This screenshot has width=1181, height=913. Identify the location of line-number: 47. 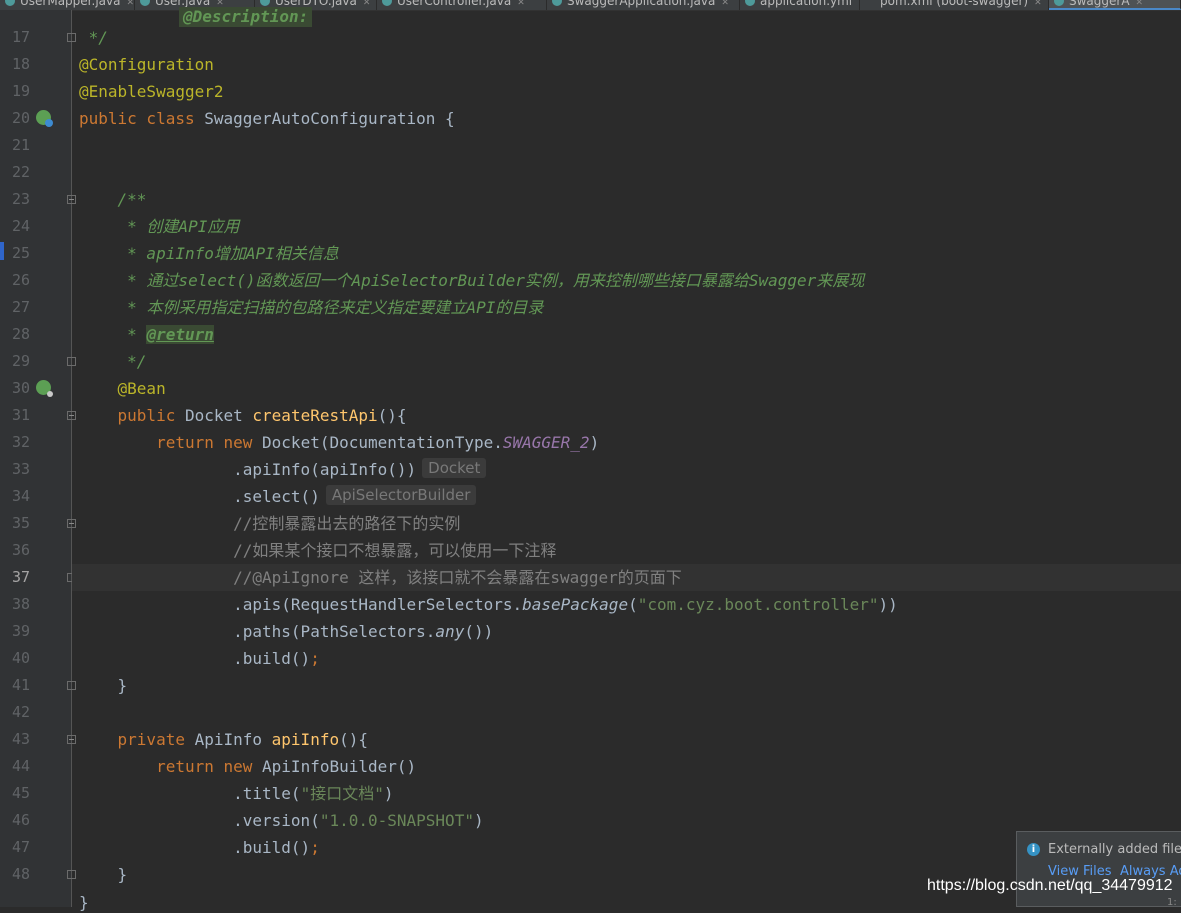
(20, 847).